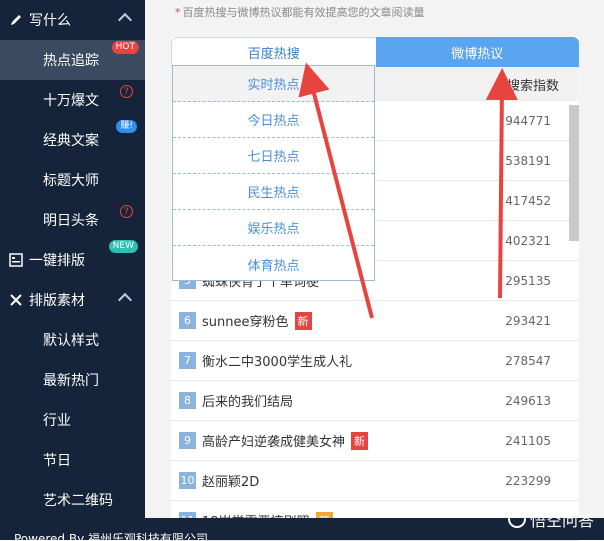  I want to click on rank-number: 6, so click(187, 320).